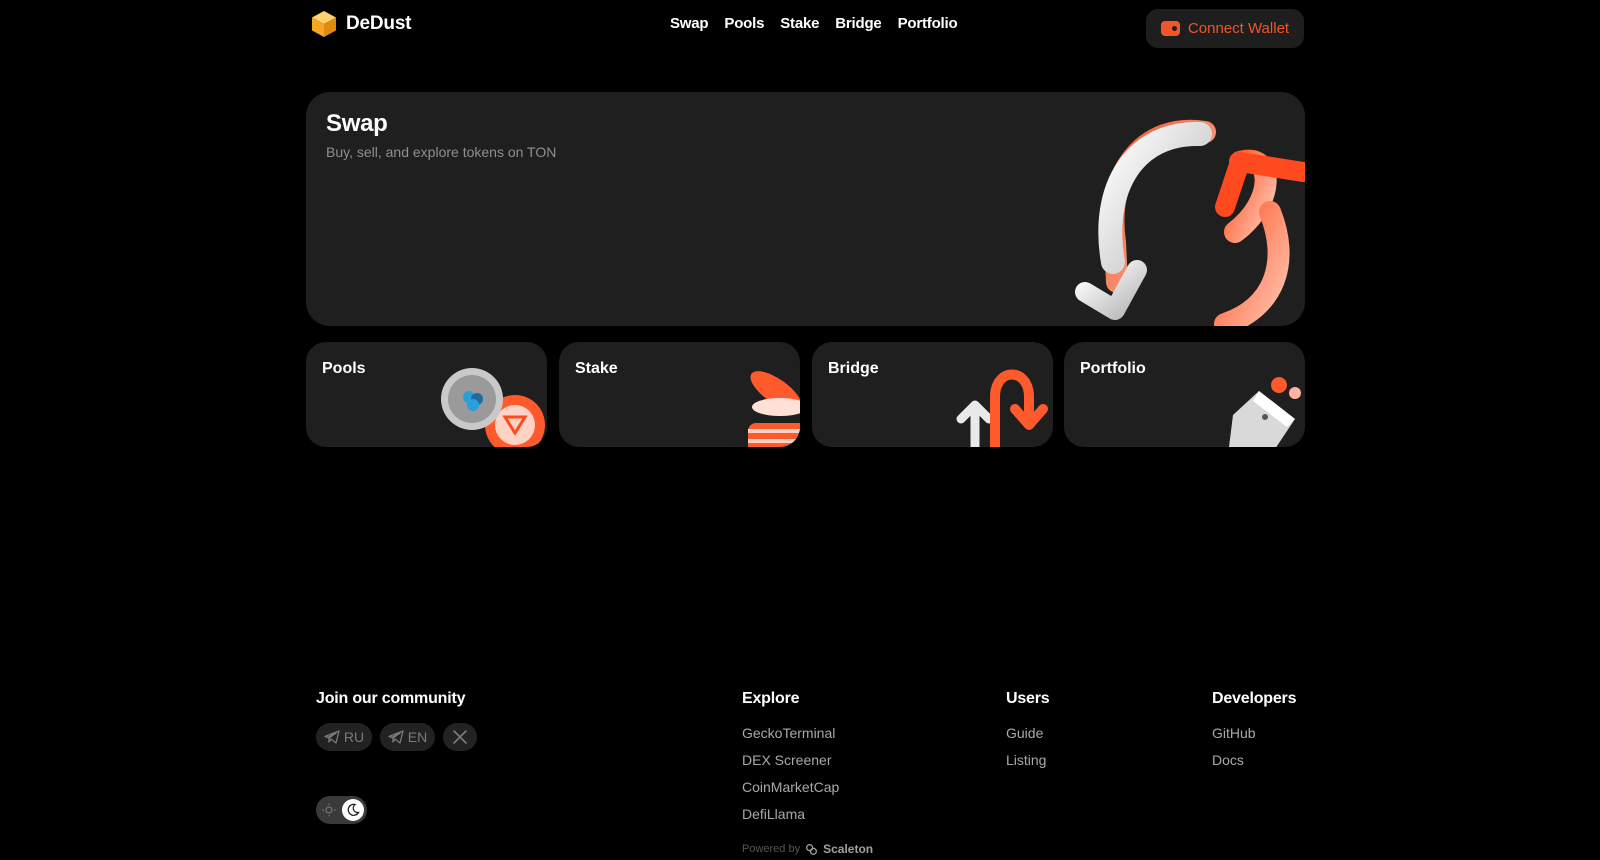 The width and height of the screenshot is (1600, 860). Describe the element at coordinates (928, 23) in the screenshot. I see `nav-portfolio: Portfolio` at that location.